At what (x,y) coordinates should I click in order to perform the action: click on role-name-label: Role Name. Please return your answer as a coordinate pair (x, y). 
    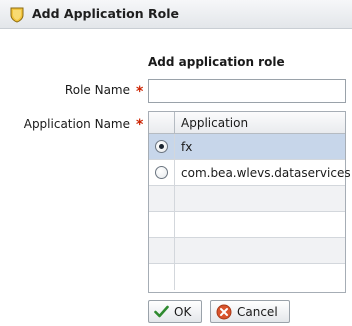
    Looking at the image, I should click on (97, 90).